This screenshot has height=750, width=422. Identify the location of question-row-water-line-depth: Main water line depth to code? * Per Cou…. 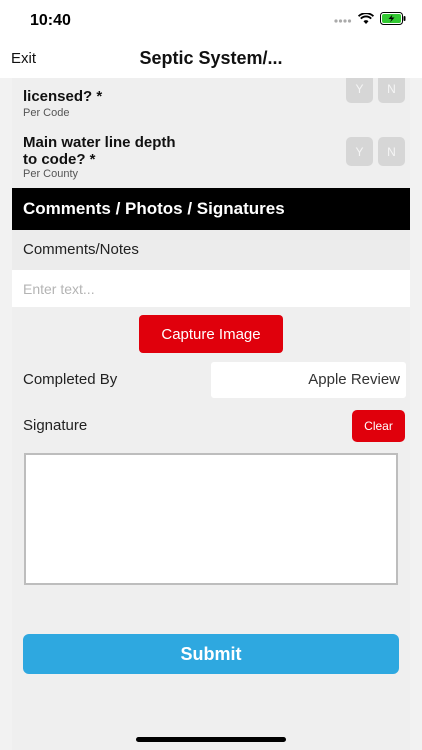
(211, 155).